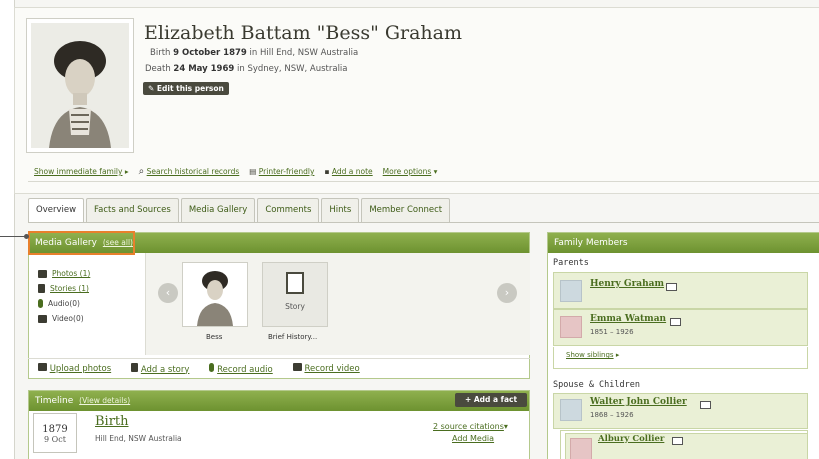 The height and width of the screenshot is (459, 819). I want to click on note-icon: ▪, so click(327, 171).